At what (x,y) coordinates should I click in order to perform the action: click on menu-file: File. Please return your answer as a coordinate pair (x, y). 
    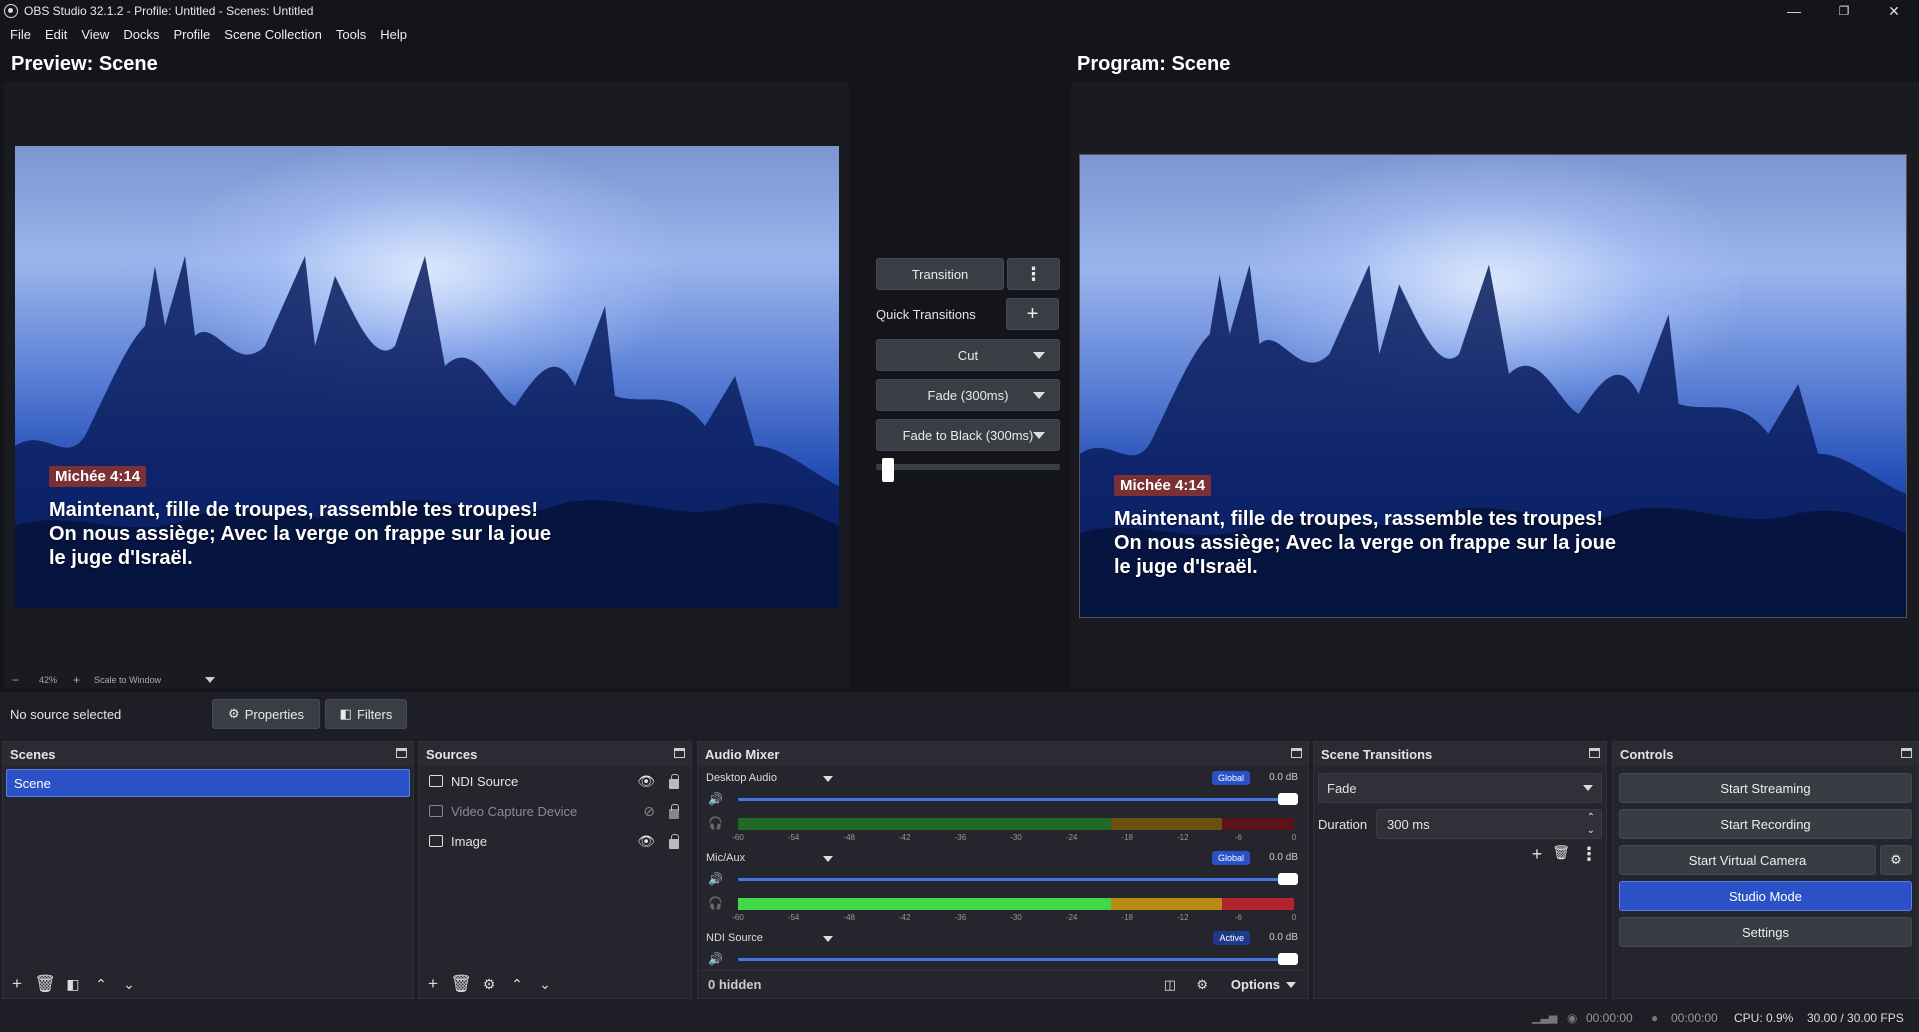
    Looking at the image, I should click on (20, 34).